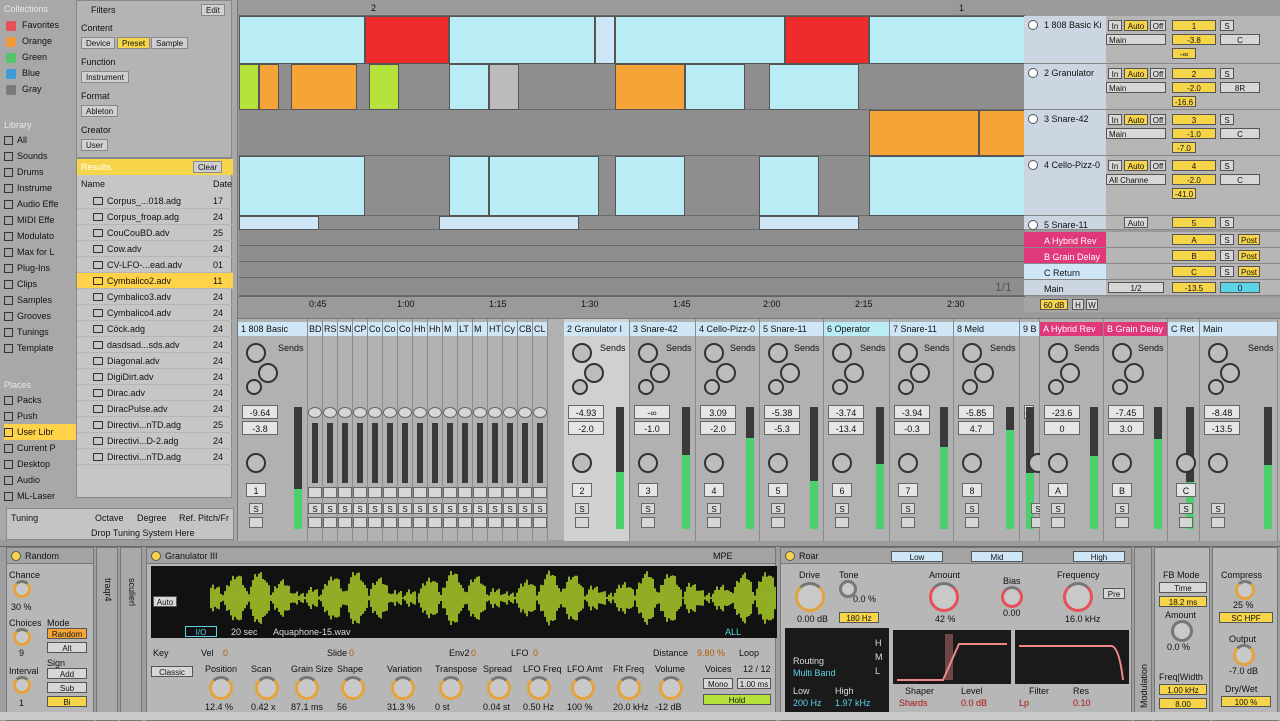  Describe the element at coordinates (1062, 428) in the screenshot. I see `volume-value: 0` at that location.